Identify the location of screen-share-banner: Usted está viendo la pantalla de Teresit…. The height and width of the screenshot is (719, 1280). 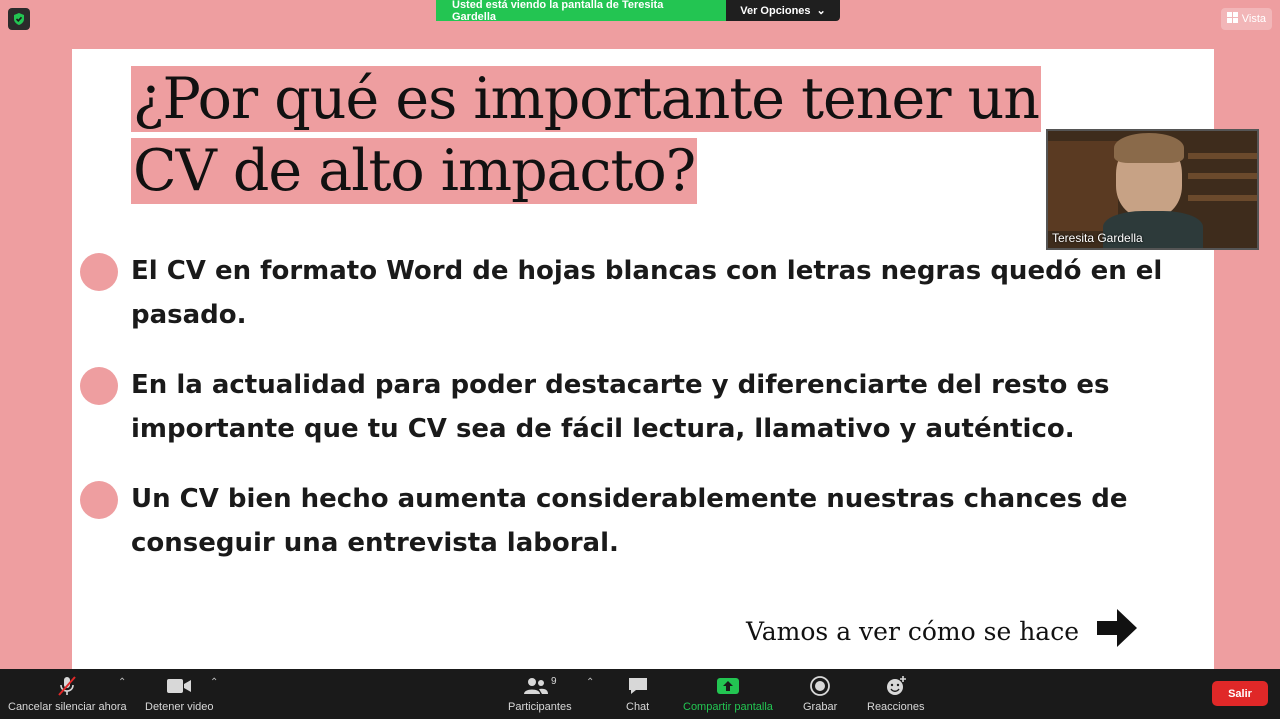
(638, 11).